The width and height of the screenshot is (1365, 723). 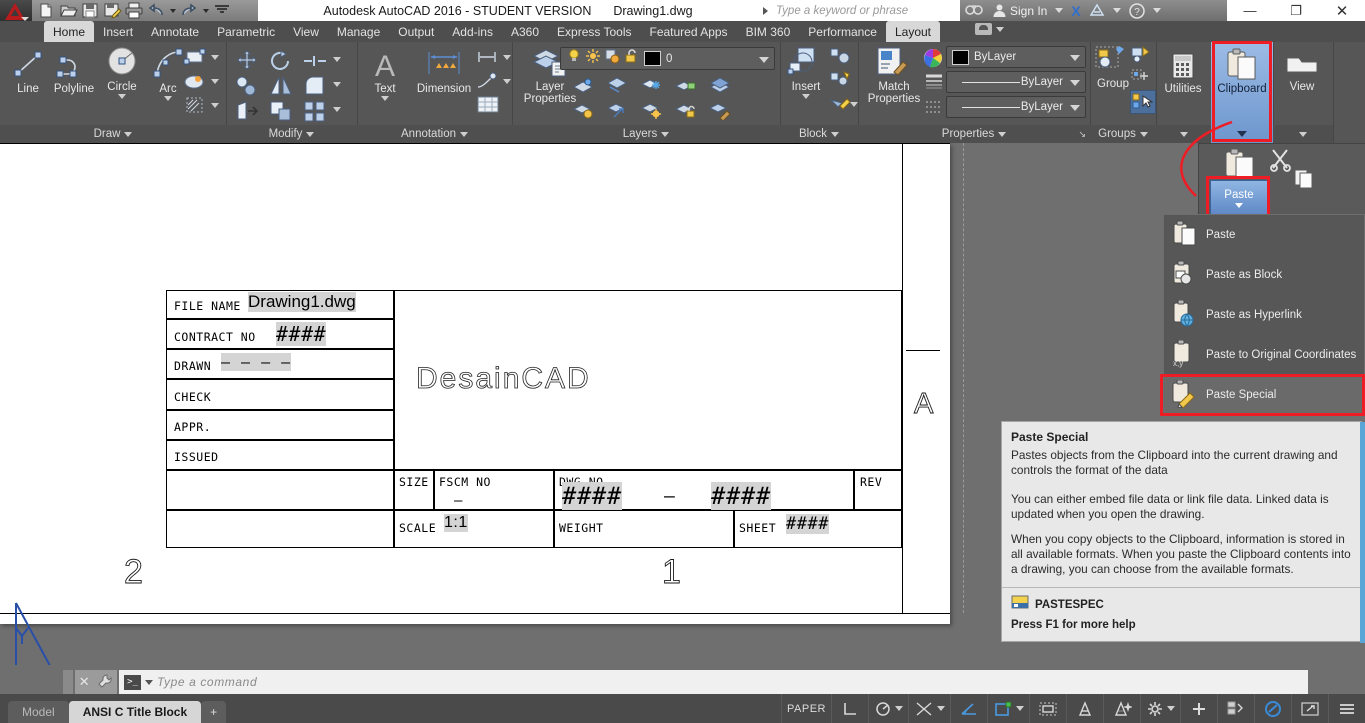 I want to click on panel-title-groups: Groups, so click(x=1123, y=134).